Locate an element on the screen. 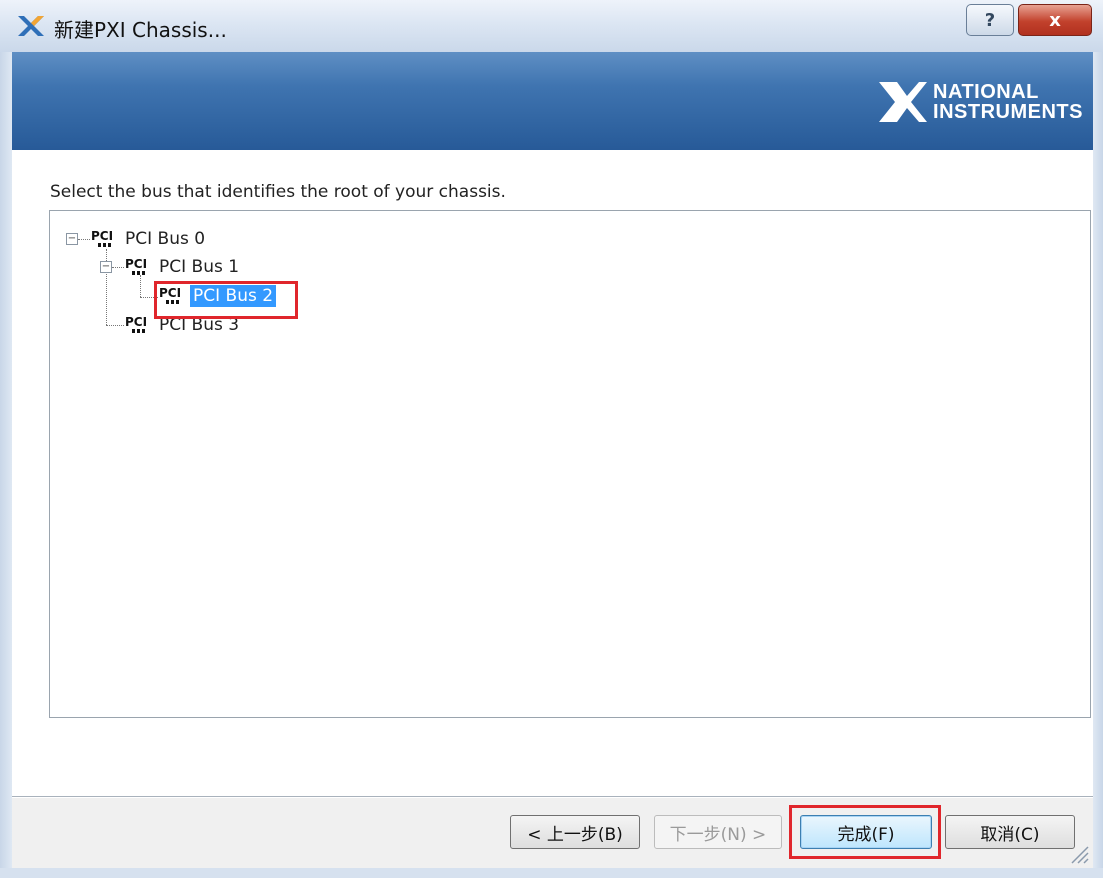 This screenshot has width=1103, height=878. tree-item-bus-1: PCI PCI Bus 1 is located at coordinates (183, 267).